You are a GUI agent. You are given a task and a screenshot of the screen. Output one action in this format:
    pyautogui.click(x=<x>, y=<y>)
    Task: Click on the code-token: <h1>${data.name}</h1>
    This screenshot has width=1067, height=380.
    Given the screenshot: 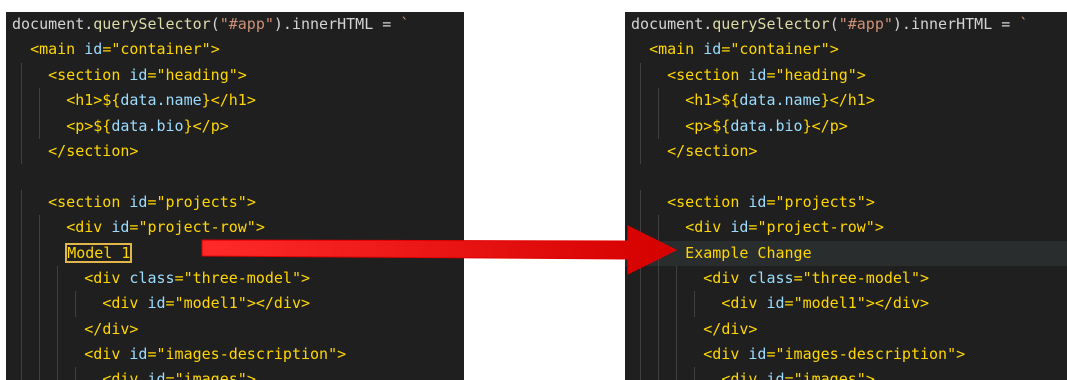 What is the action you would take?
    pyautogui.click(x=161, y=100)
    